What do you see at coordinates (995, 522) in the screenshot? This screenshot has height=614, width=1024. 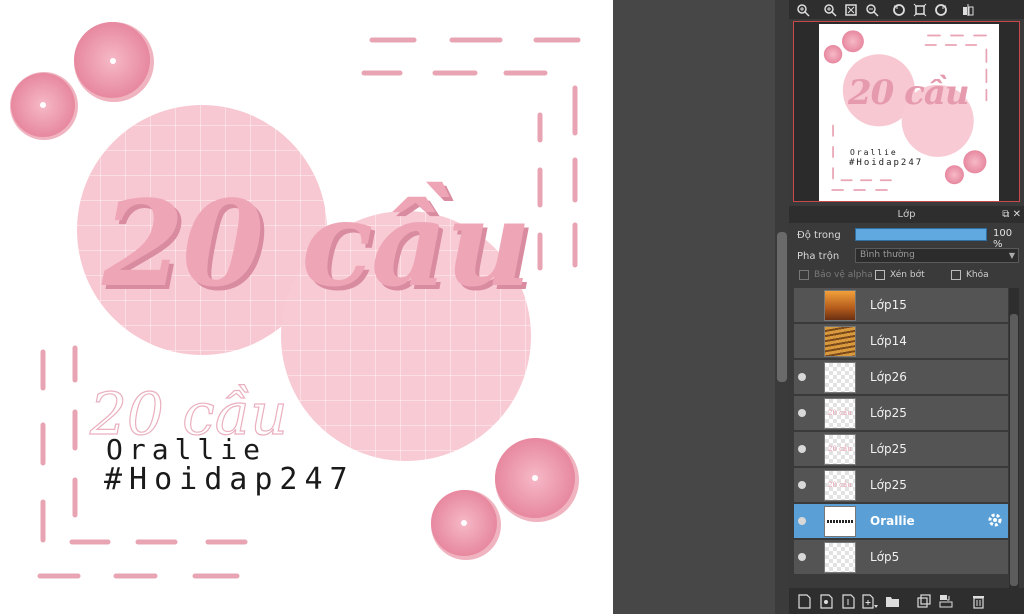 I see `gear-icon` at bounding box center [995, 522].